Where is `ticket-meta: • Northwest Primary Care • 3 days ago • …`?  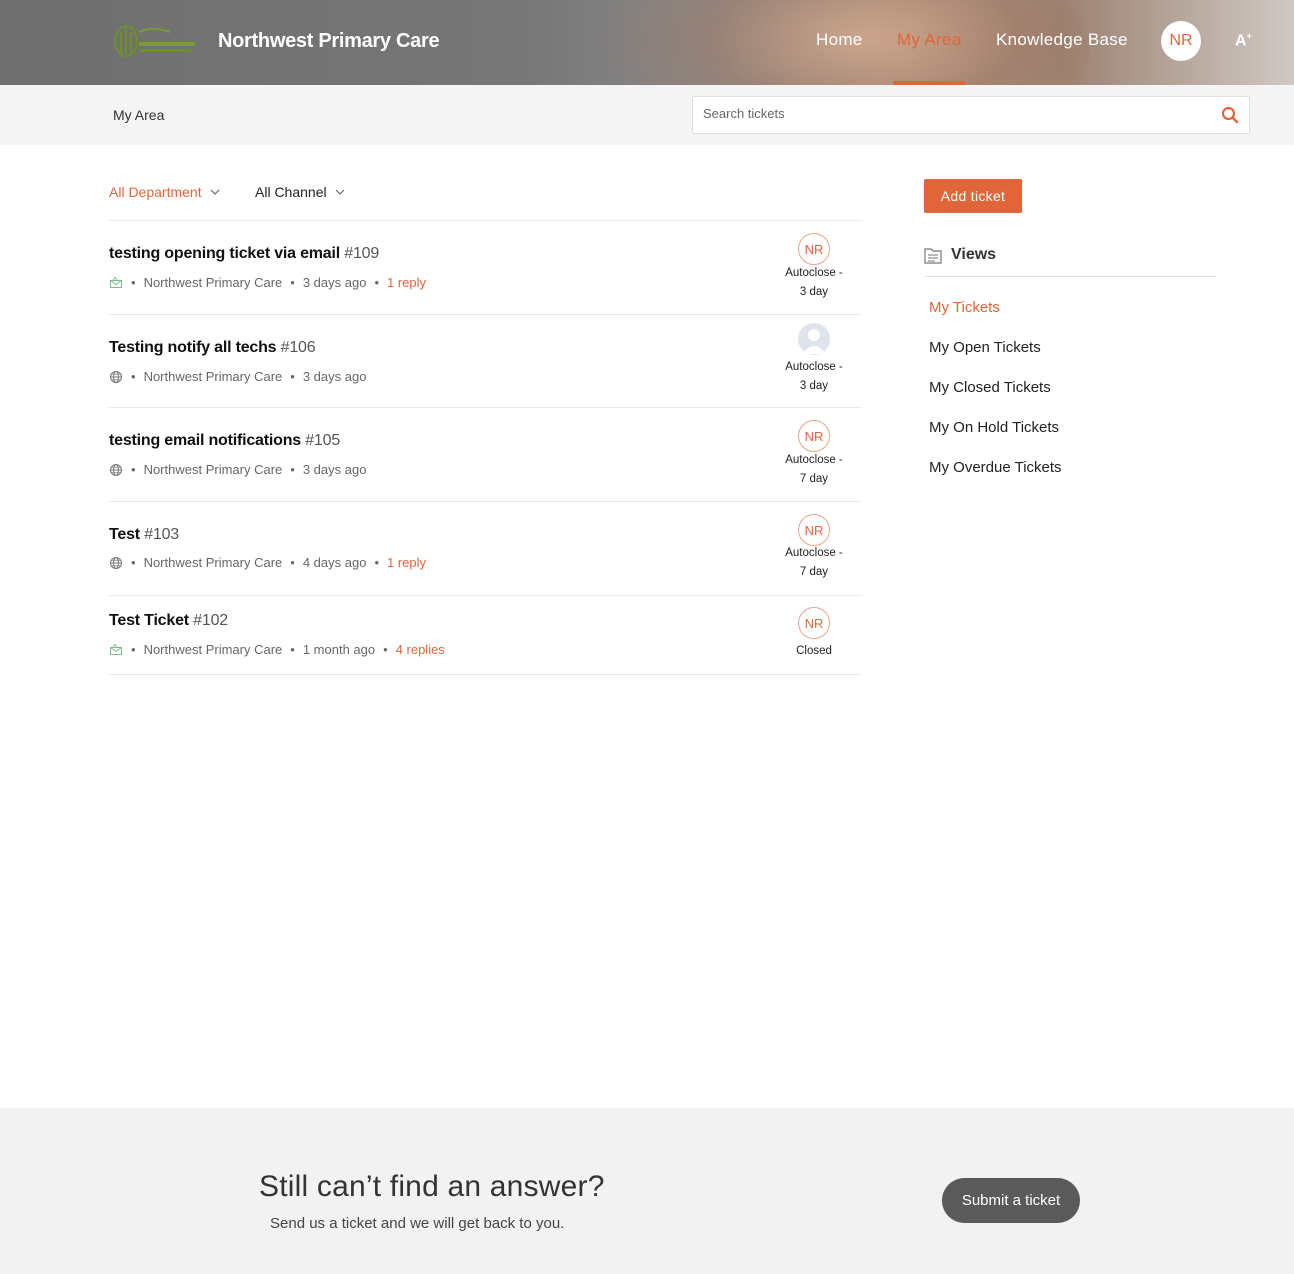 ticket-meta: • Northwest Primary Care • 3 days ago • … is located at coordinates (267, 282).